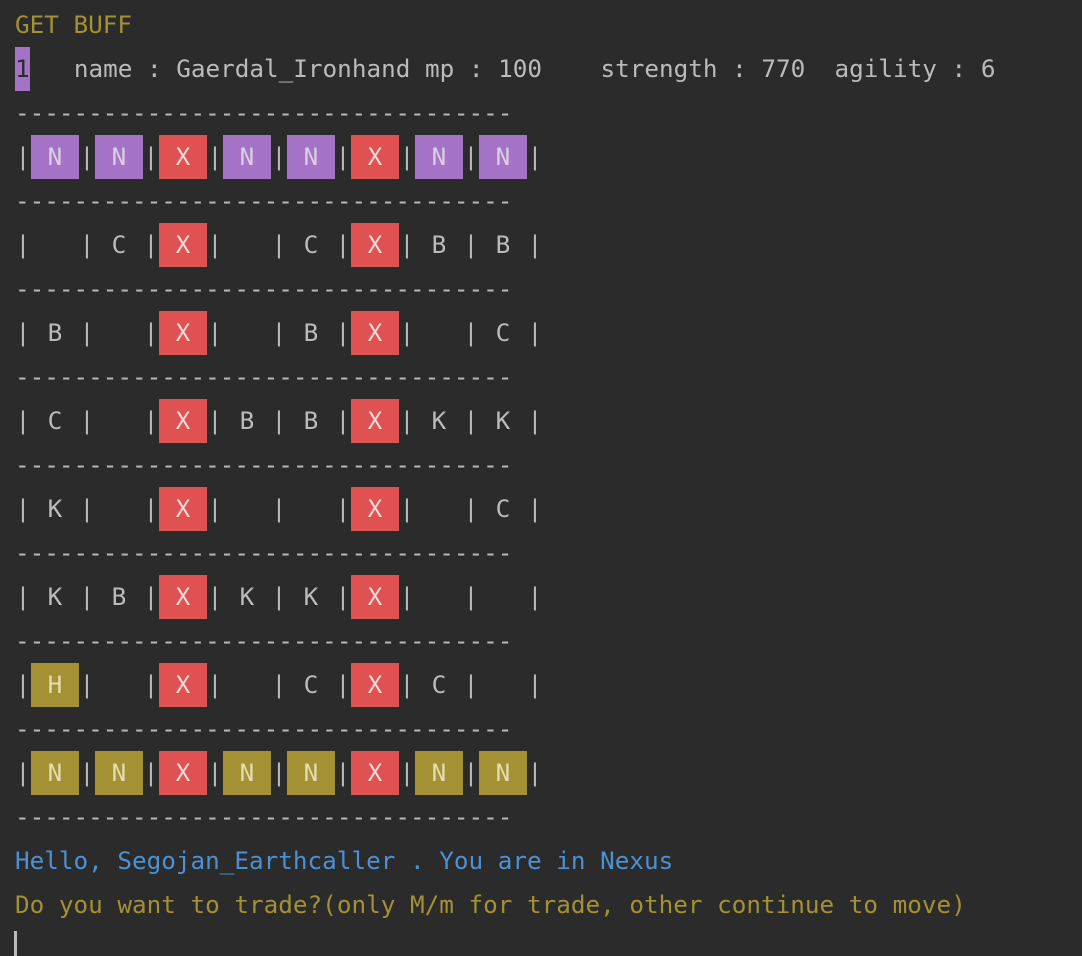  What do you see at coordinates (279, 333) in the screenshot?
I see `board-row: | B | | X | | B | X | | C |` at bounding box center [279, 333].